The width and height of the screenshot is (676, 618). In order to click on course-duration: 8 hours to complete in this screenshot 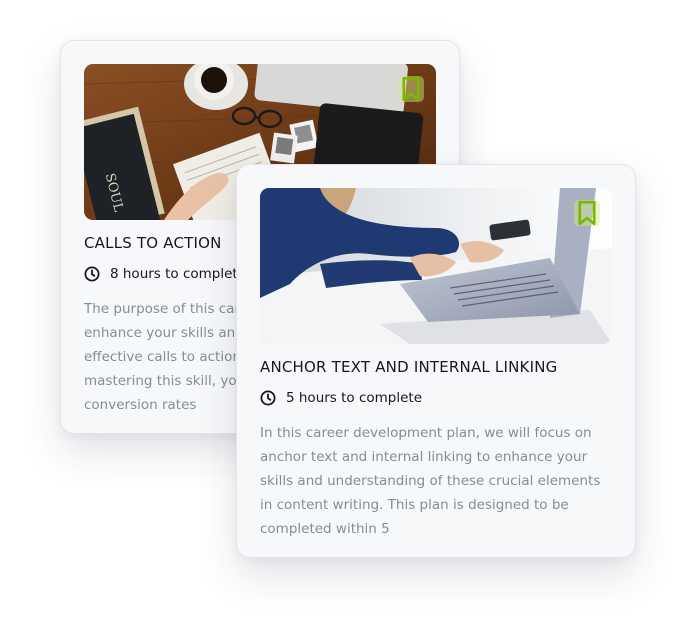, I will do `click(165, 274)`.